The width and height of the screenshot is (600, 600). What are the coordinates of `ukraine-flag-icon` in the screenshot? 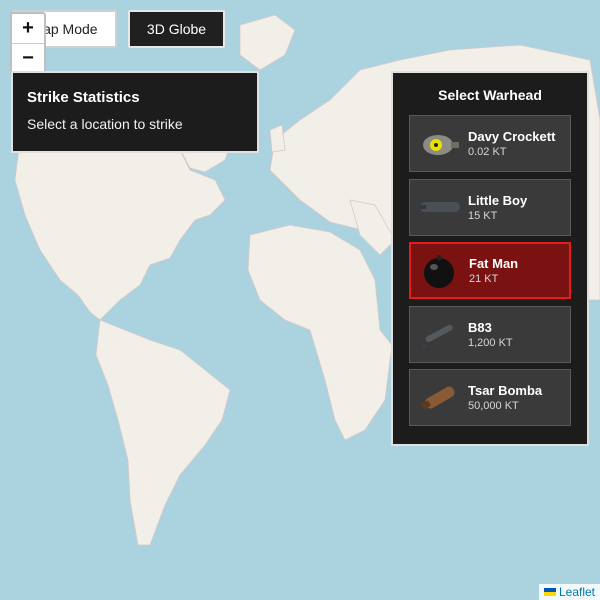 It's located at (549, 592).